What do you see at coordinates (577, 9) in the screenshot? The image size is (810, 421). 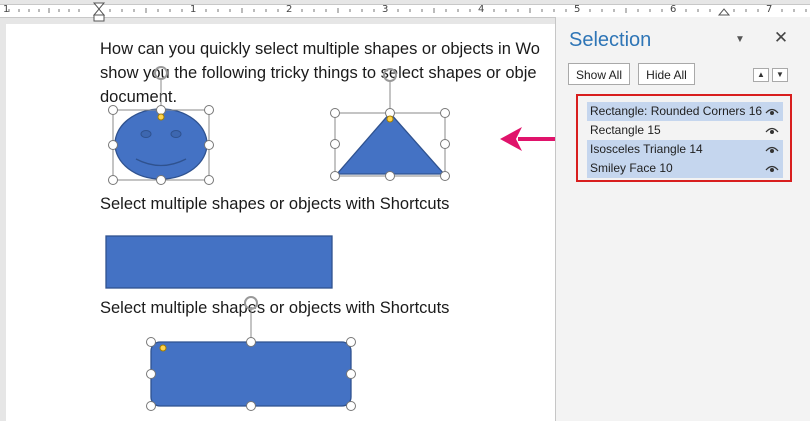 I see `ruler-number: 5` at bounding box center [577, 9].